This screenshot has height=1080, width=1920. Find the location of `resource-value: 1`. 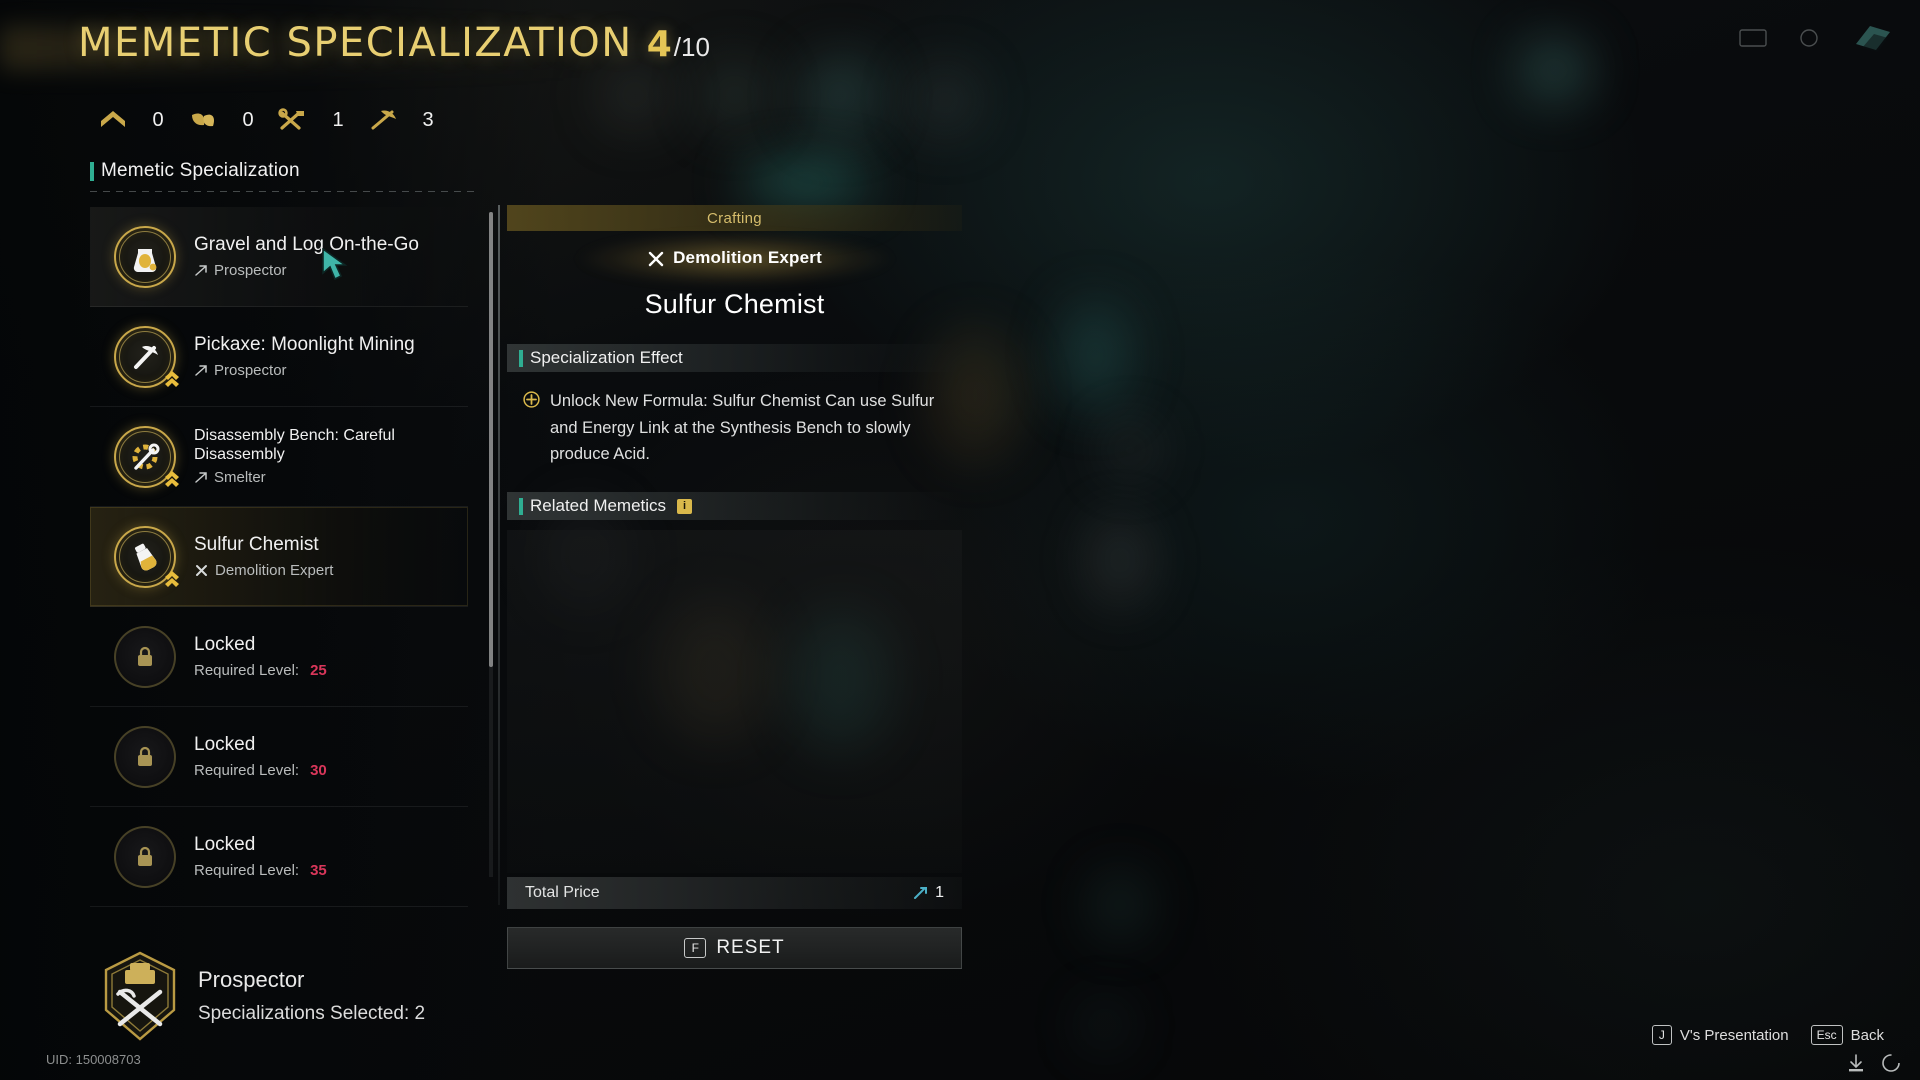

resource-value: 1 is located at coordinates (338, 119).